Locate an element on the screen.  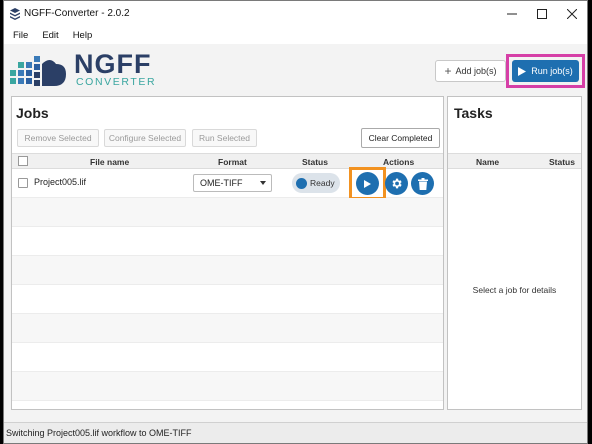
menu-file: File is located at coordinates (20, 35).